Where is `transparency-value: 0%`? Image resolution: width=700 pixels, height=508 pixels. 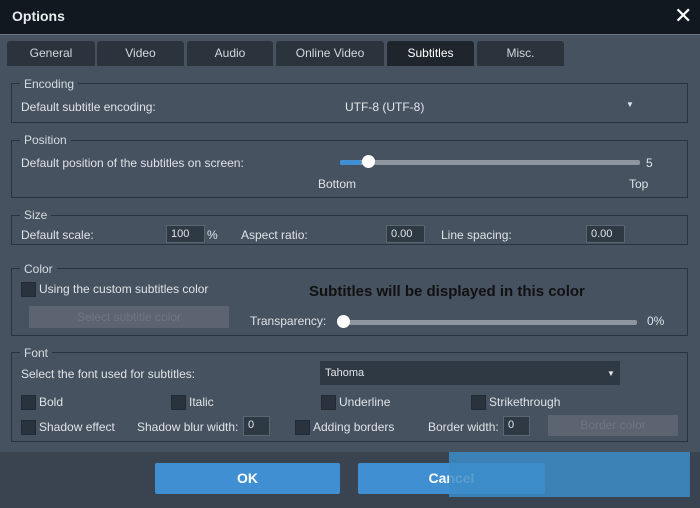 transparency-value: 0% is located at coordinates (656, 321).